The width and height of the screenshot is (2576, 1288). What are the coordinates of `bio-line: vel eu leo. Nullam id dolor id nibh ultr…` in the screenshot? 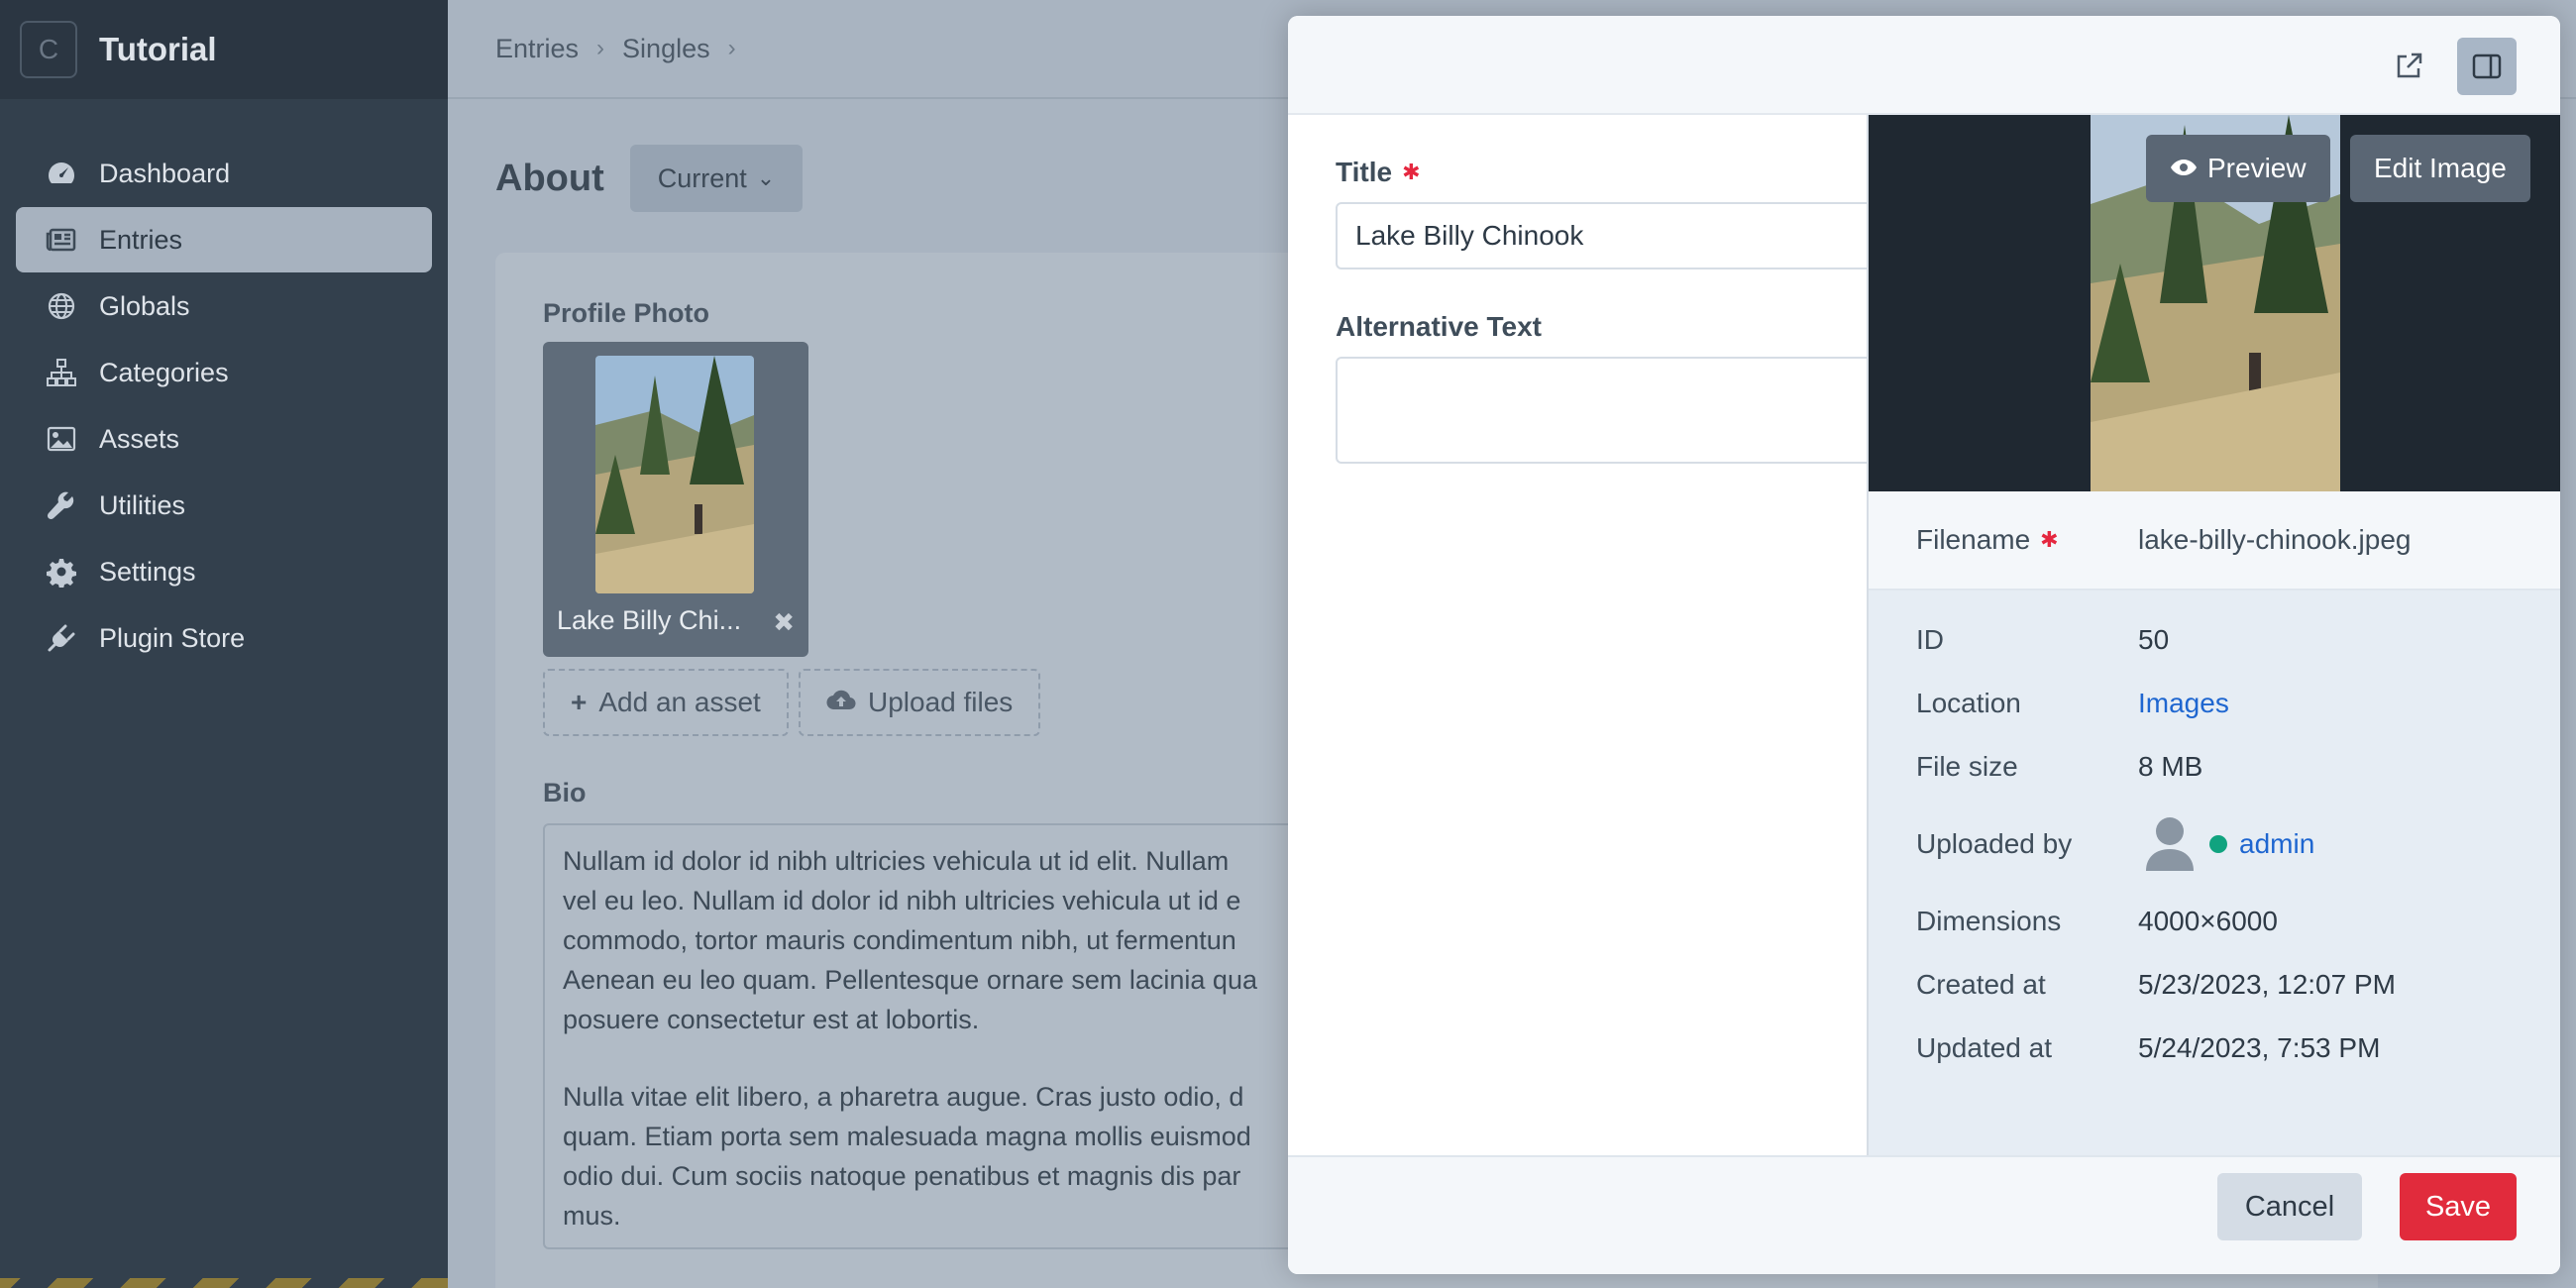 It's located at (902, 901).